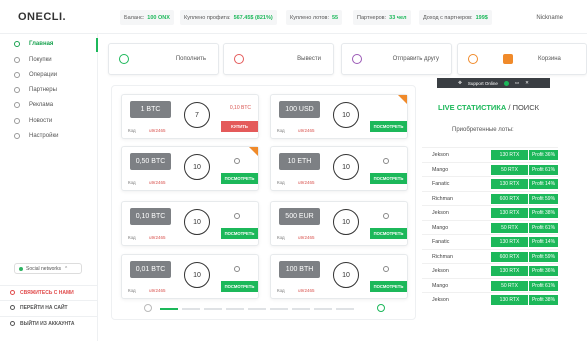 This screenshot has height=341, width=587. Describe the element at coordinates (339, 276) in the screenshot. I see `lot-card: 100 BTH 10 Код u9r2465 ПОСМОТРЕТЬ` at that location.